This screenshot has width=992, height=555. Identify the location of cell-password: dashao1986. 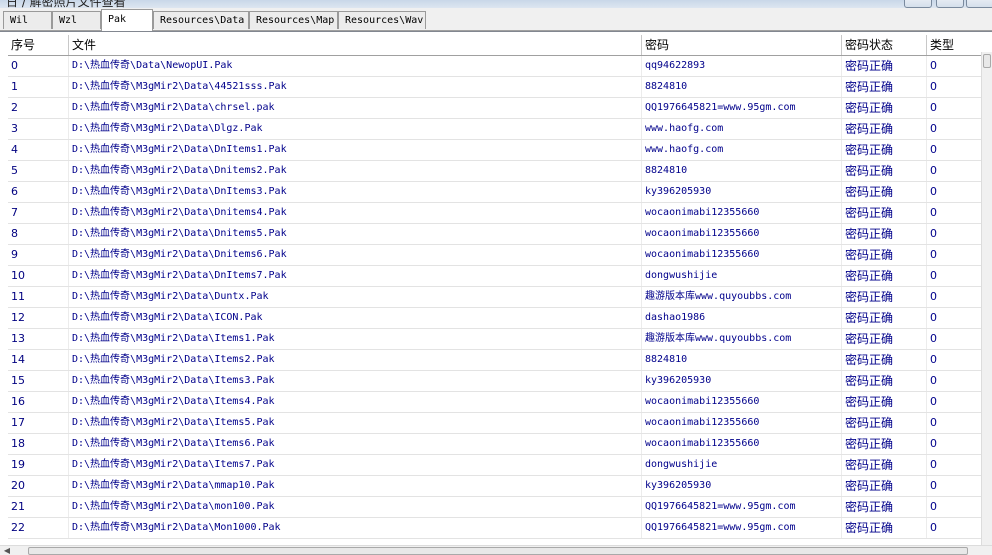
(741, 318).